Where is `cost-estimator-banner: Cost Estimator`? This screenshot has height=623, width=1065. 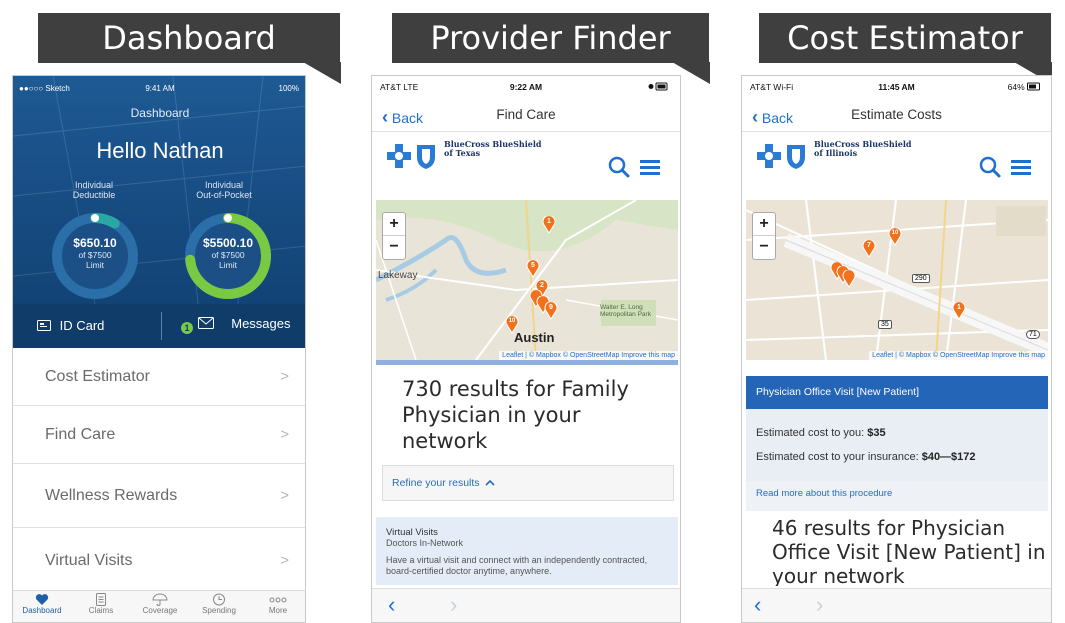 cost-estimator-banner: Cost Estimator is located at coordinates (905, 48).